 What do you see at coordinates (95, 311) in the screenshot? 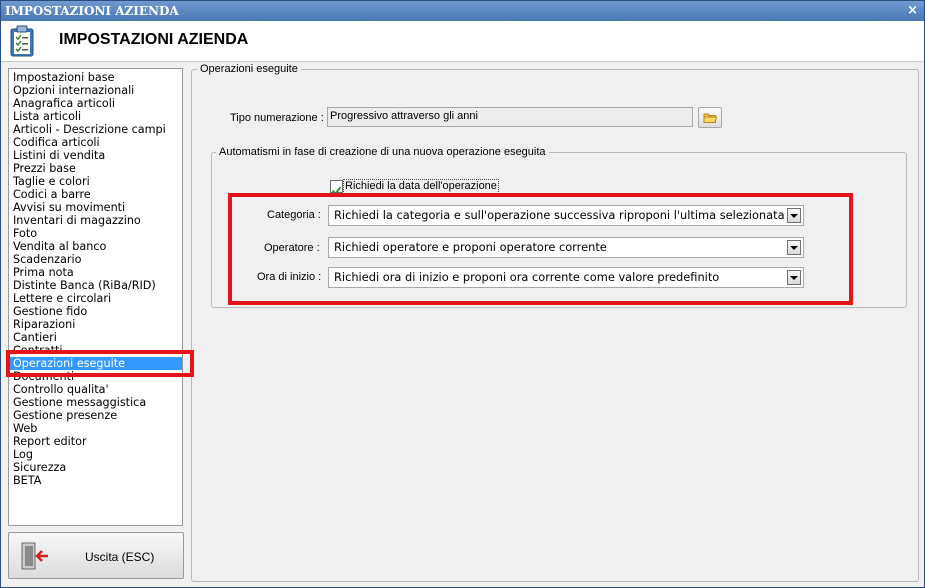
I see `nav-item: Gestione fido` at bounding box center [95, 311].